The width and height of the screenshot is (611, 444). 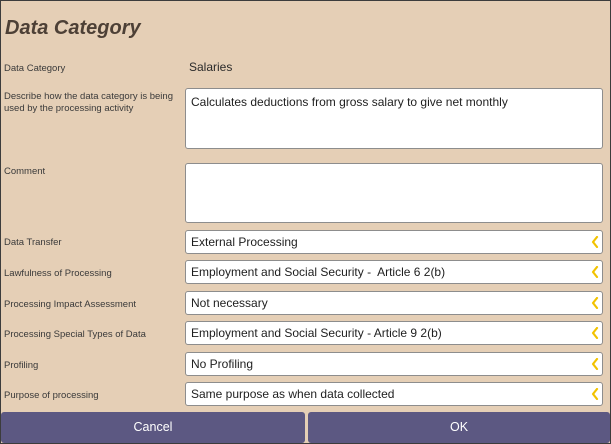 I want to click on data-category-value: Salaries, so click(x=211, y=67).